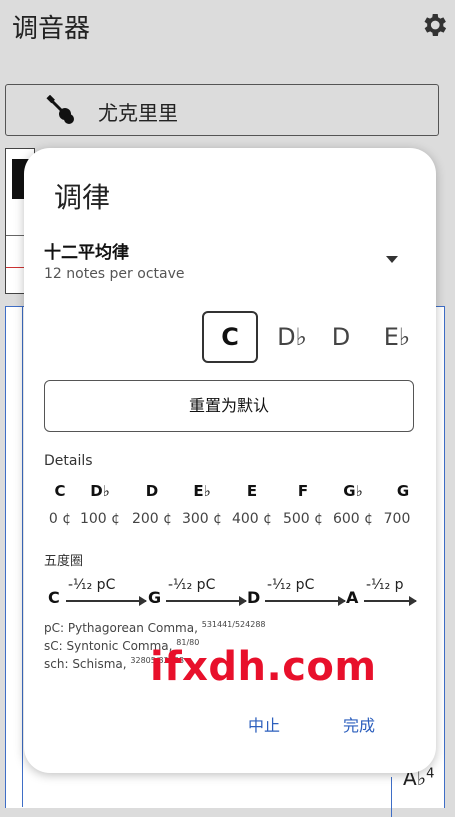 The width and height of the screenshot is (455, 817). Describe the element at coordinates (392, 259) in the screenshot. I see `chevron-down-icon` at that location.